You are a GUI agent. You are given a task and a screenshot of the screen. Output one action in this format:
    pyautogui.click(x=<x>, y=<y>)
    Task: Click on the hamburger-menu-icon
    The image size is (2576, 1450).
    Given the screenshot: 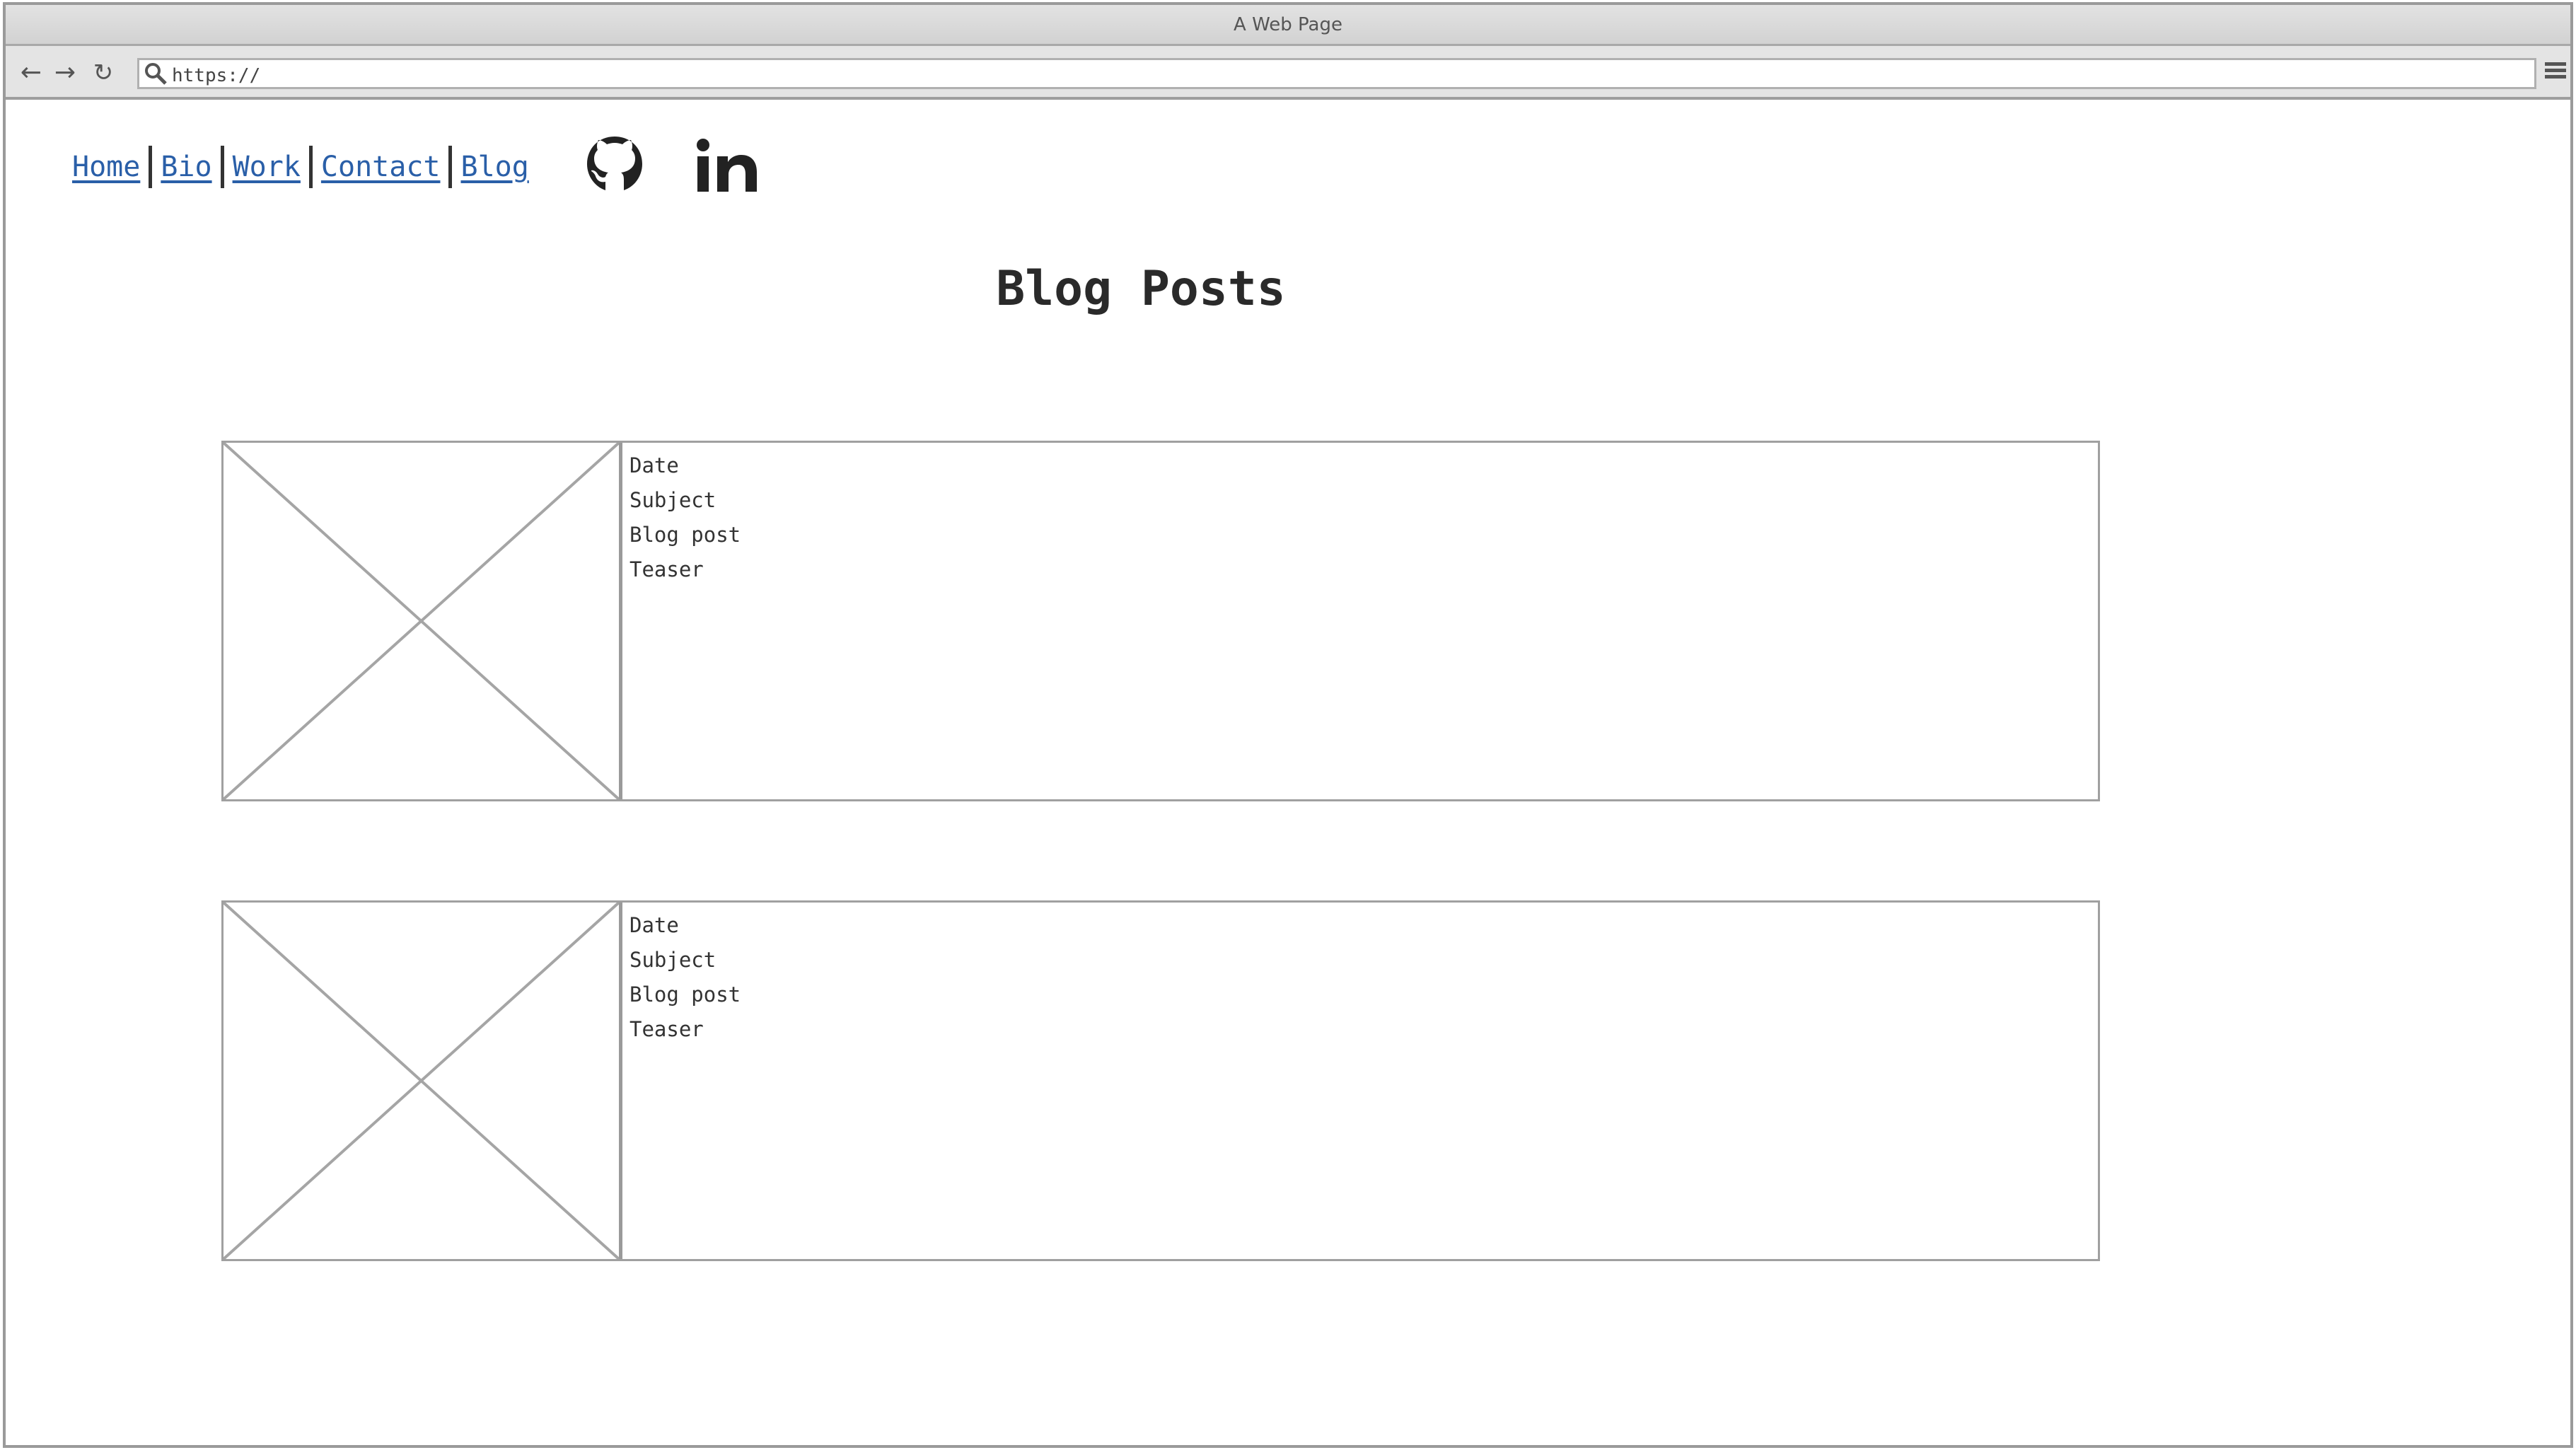 What is the action you would take?
    pyautogui.click(x=2555, y=64)
    